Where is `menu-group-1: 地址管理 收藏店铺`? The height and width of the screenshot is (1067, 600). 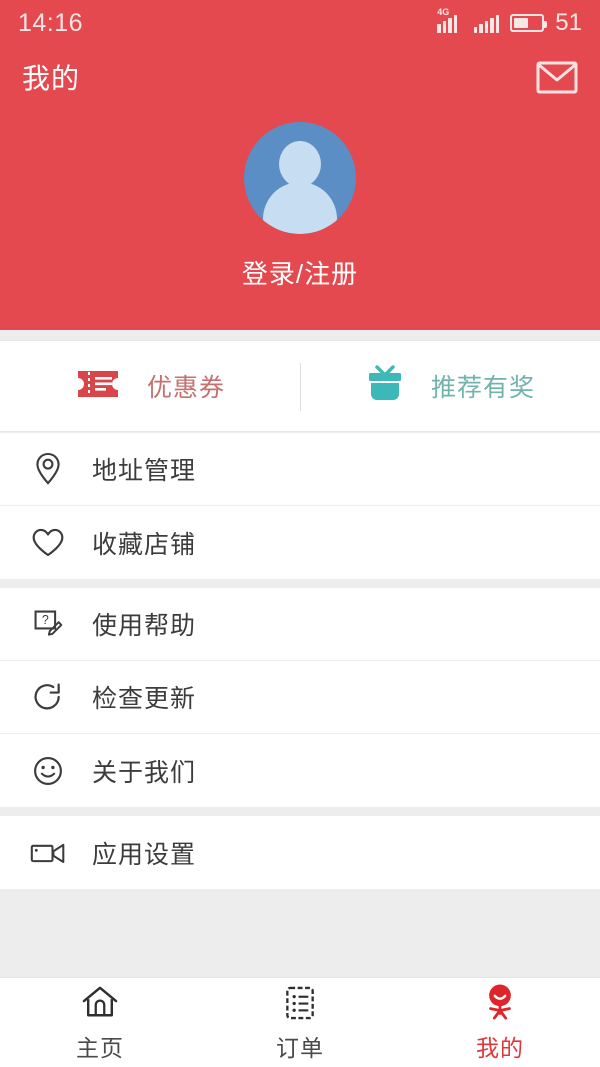 menu-group-1: 地址管理 收藏店铺 is located at coordinates (300, 506).